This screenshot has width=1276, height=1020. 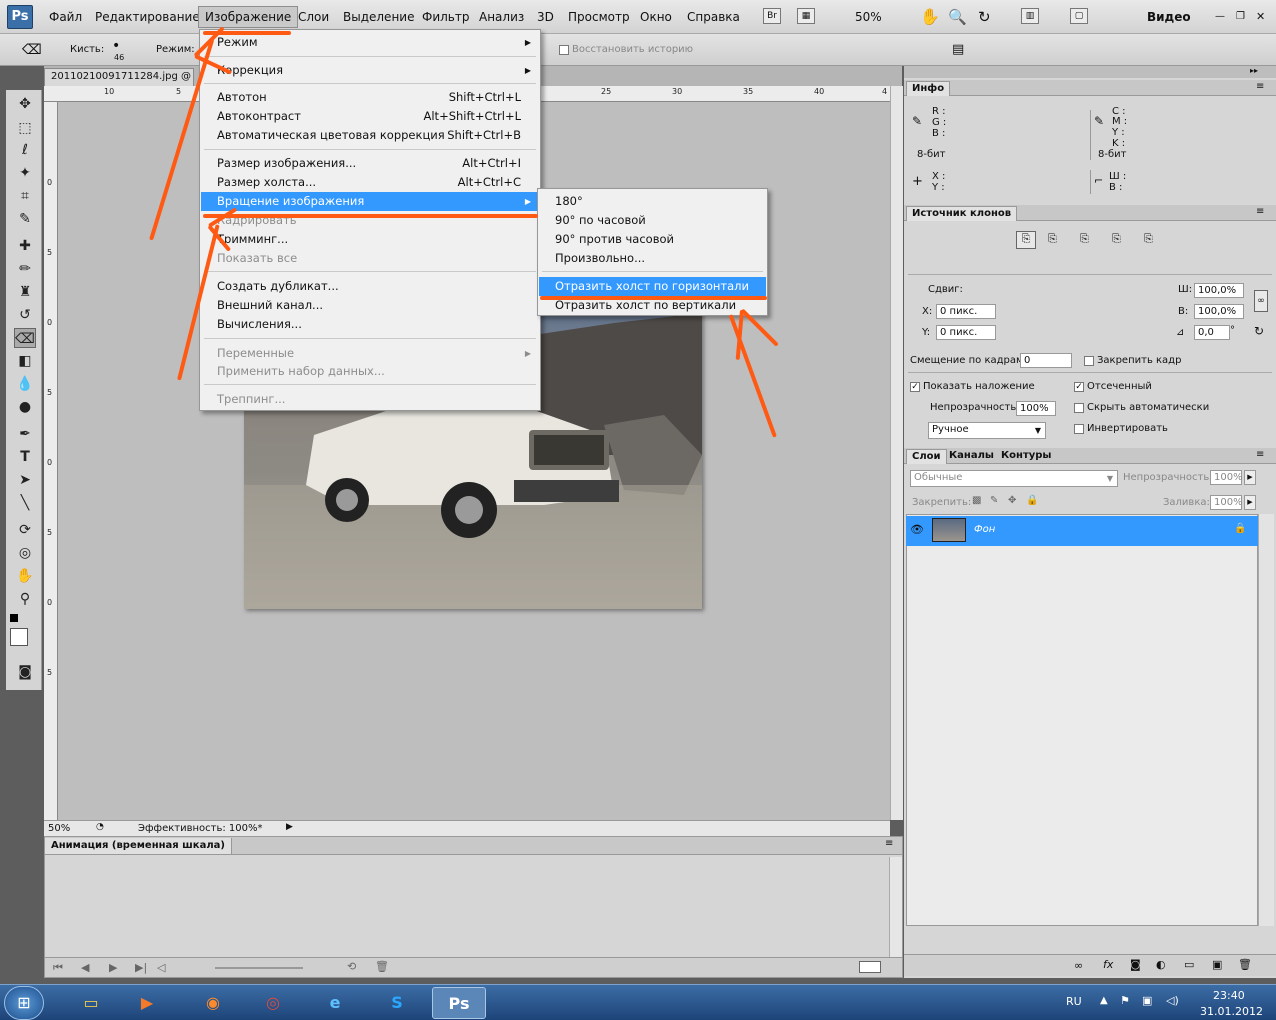 I want to click on language-indicator: RU, so click(x=1074, y=1001).